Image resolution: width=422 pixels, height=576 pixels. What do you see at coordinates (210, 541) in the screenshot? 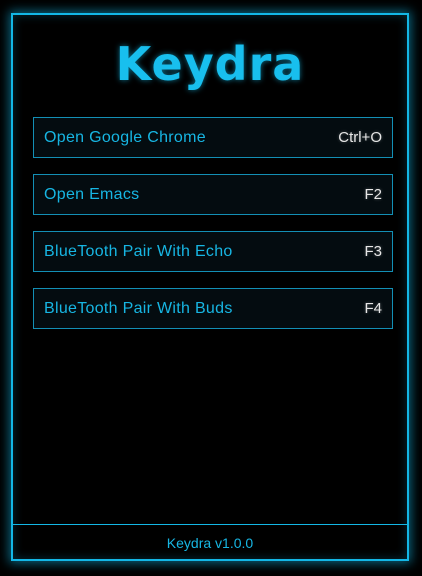
I see `version-footer: Keydra v1.0.0` at bounding box center [210, 541].